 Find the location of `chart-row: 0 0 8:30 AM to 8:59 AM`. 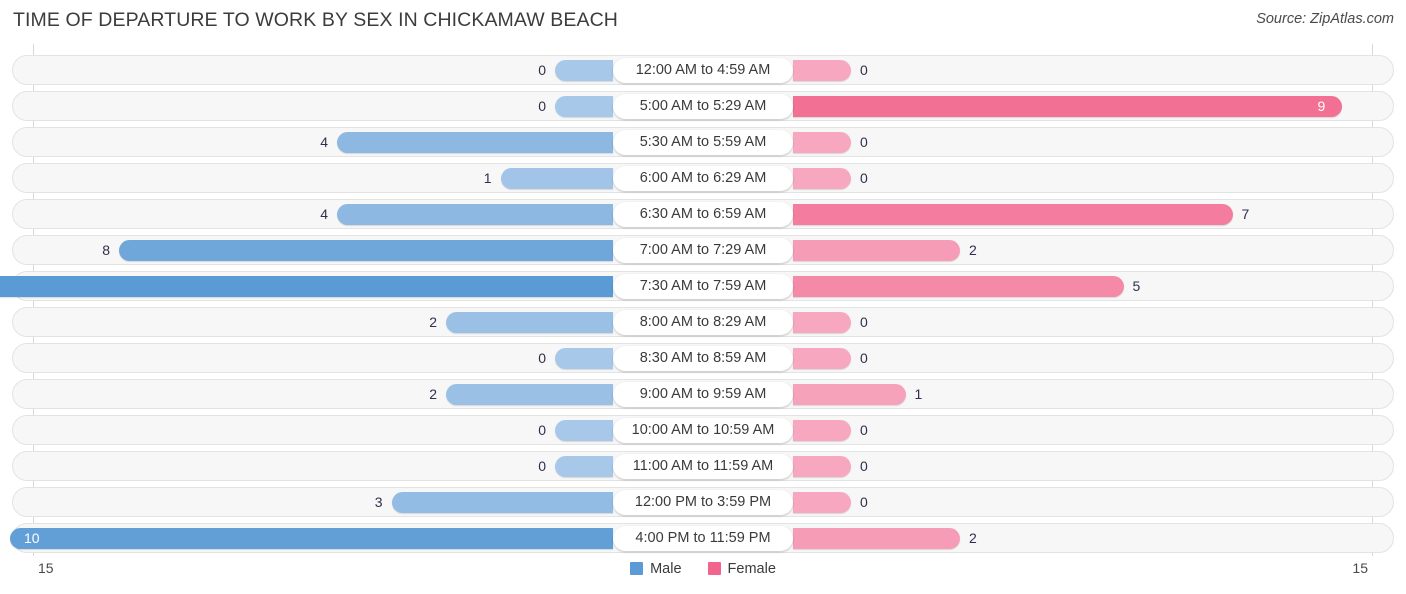

chart-row: 0 0 8:30 AM to 8:59 AM is located at coordinates (703, 359).